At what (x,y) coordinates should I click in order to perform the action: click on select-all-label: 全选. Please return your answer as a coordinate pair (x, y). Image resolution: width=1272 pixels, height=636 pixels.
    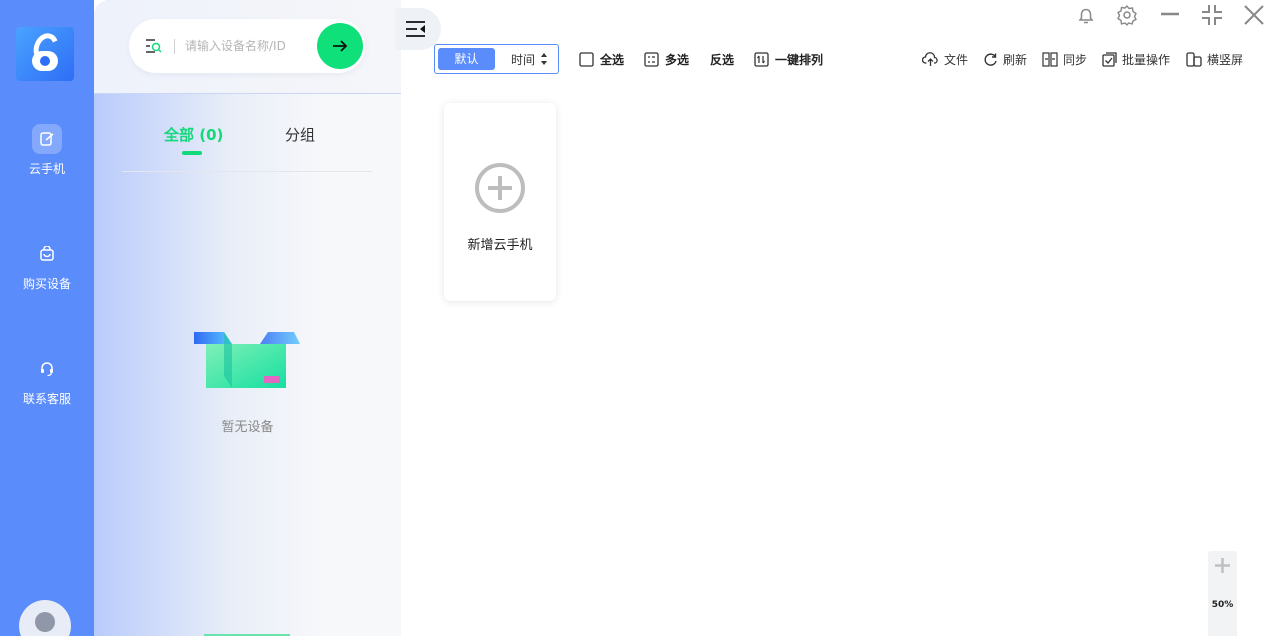
    Looking at the image, I should click on (612, 60).